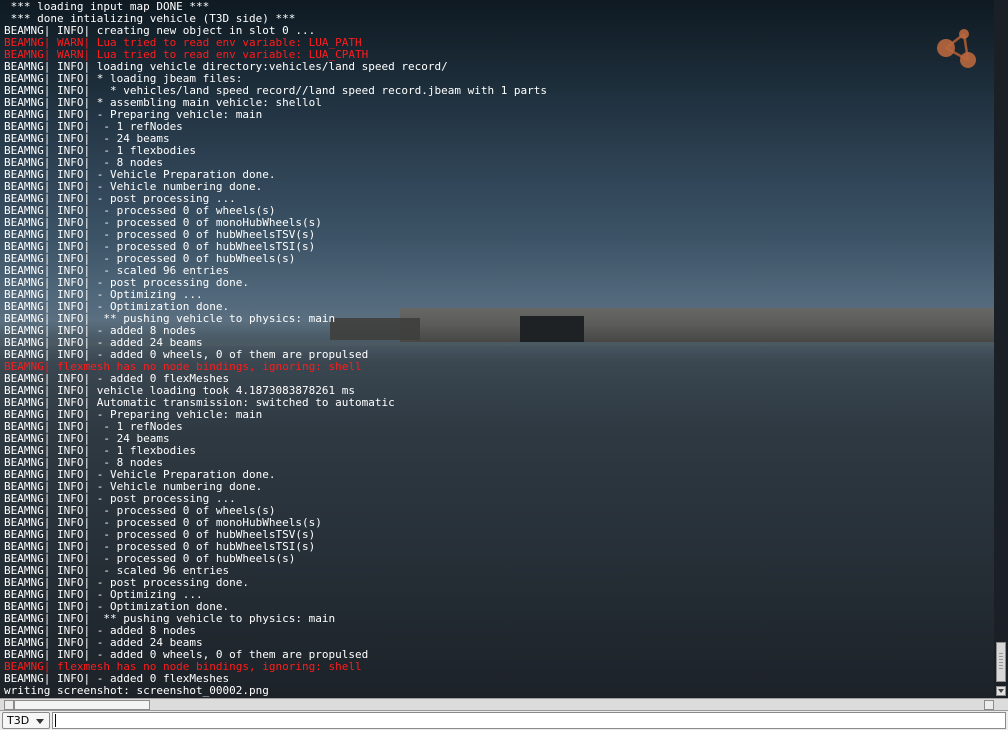  I want to click on horizontal-scroll-thumb, so click(82, 705).